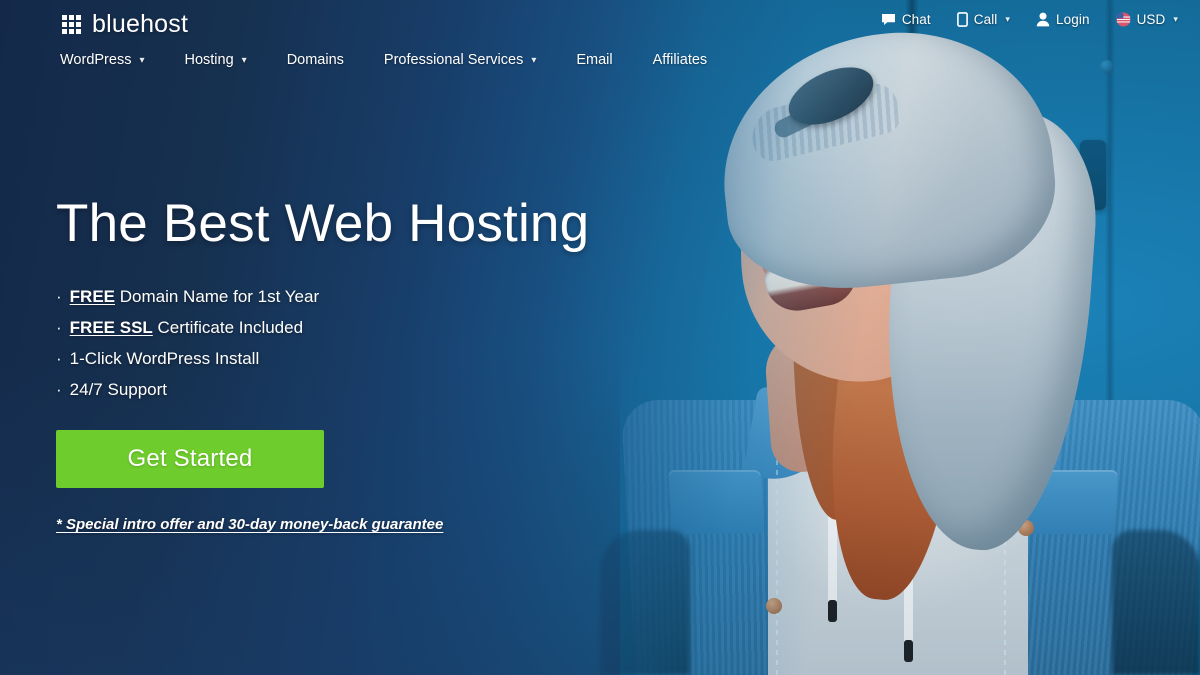 This screenshot has width=1200, height=675. I want to click on list-item: · FREE SSL Certificate Included, so click(336, 327).